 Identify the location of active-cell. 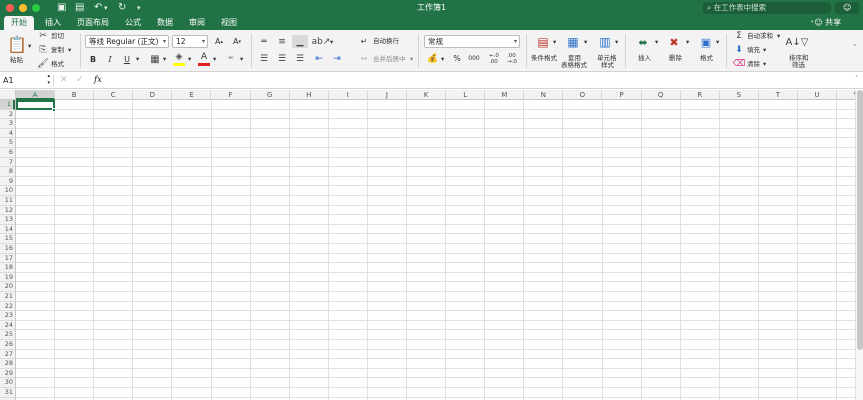
(35, 105).